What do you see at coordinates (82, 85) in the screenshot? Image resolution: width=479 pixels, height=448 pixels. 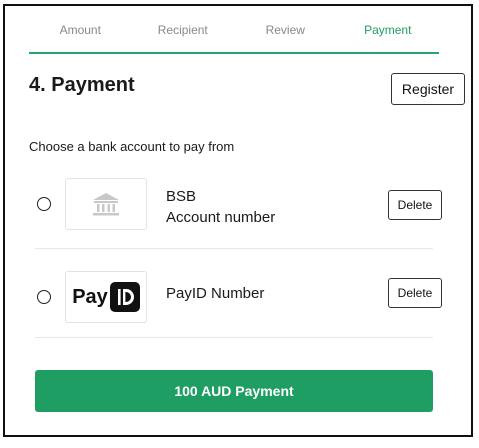 I see `page-title: 4. Payment` at bounding box center [82, 85].